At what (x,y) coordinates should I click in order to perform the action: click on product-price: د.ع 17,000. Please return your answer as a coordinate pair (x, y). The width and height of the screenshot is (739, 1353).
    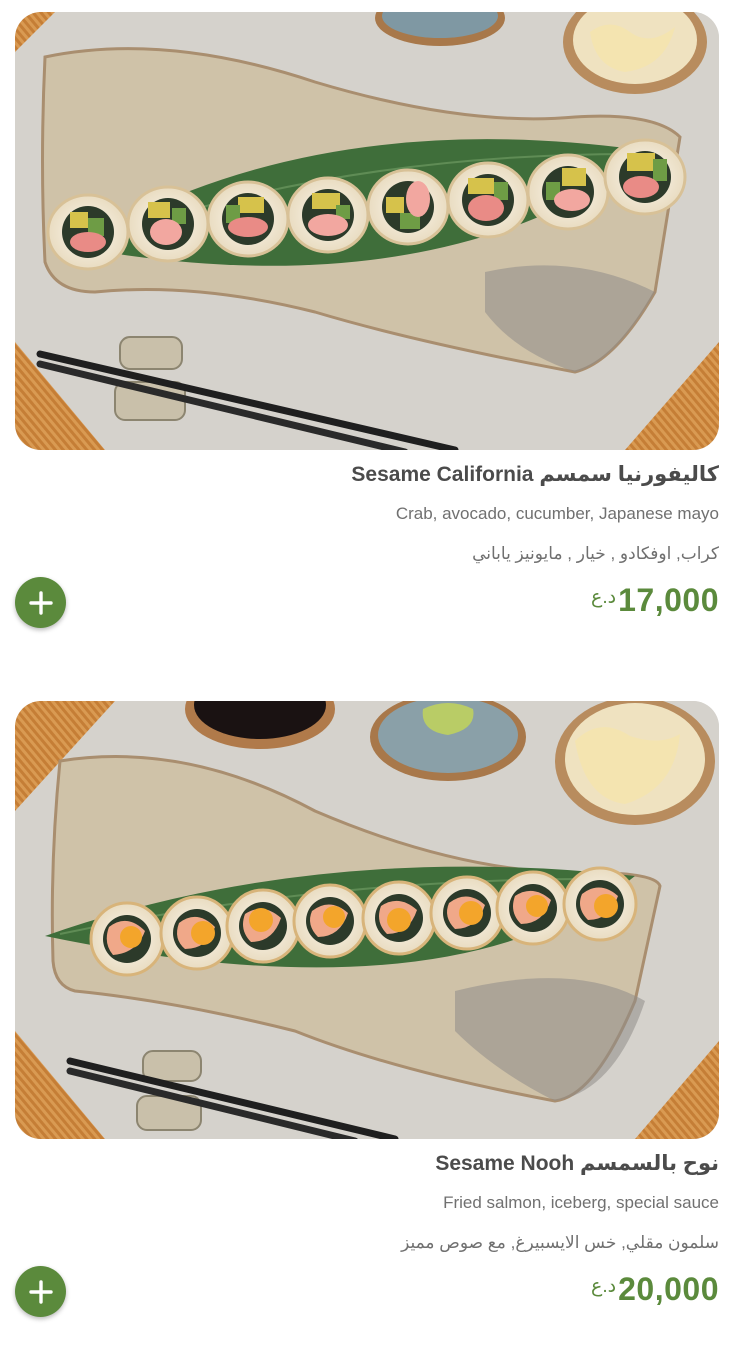
    Looking at the image, I should click on (655, 600).